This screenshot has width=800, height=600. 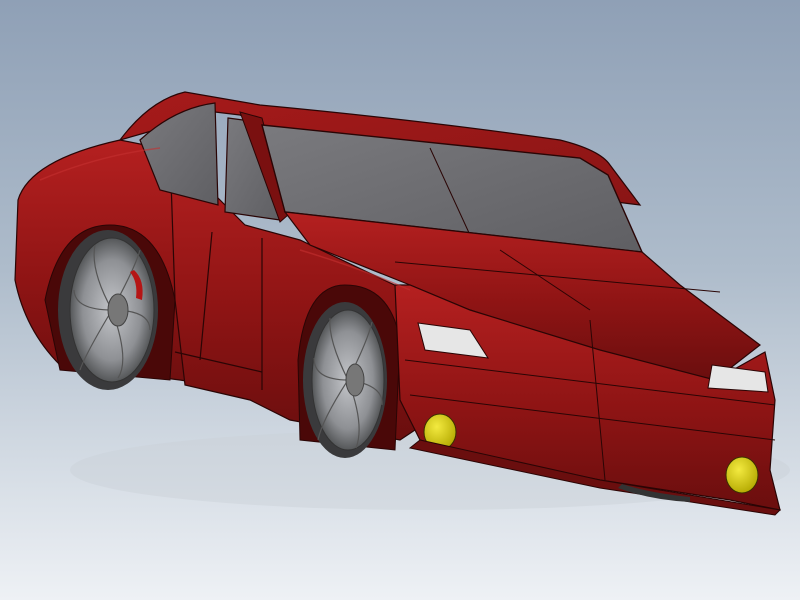 What do you see at coordinates (108, 310) in the screenshot?
I see `rear-wheel` at bounding box center [108, 310].